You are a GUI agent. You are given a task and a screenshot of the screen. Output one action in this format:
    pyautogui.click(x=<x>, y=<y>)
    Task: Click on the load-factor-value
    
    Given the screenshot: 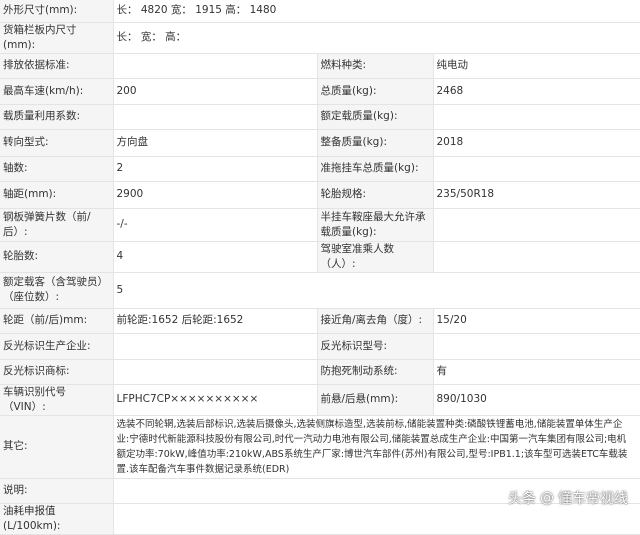 What is the action you would take?
    pyautogui.click(x=215, y=117)
    